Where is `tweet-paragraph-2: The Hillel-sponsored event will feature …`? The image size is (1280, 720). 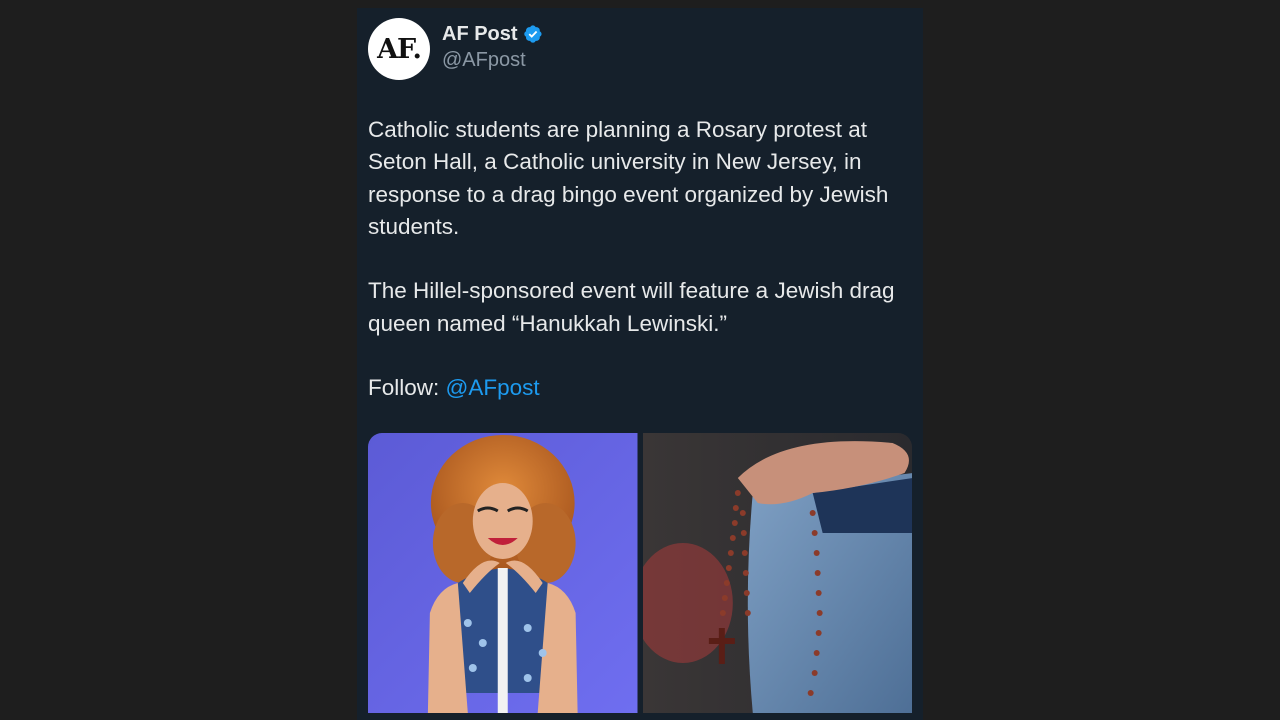 tweet-paragraph-2: The Hillel-sponsored event will feature … is located at coordinates (631, 307).